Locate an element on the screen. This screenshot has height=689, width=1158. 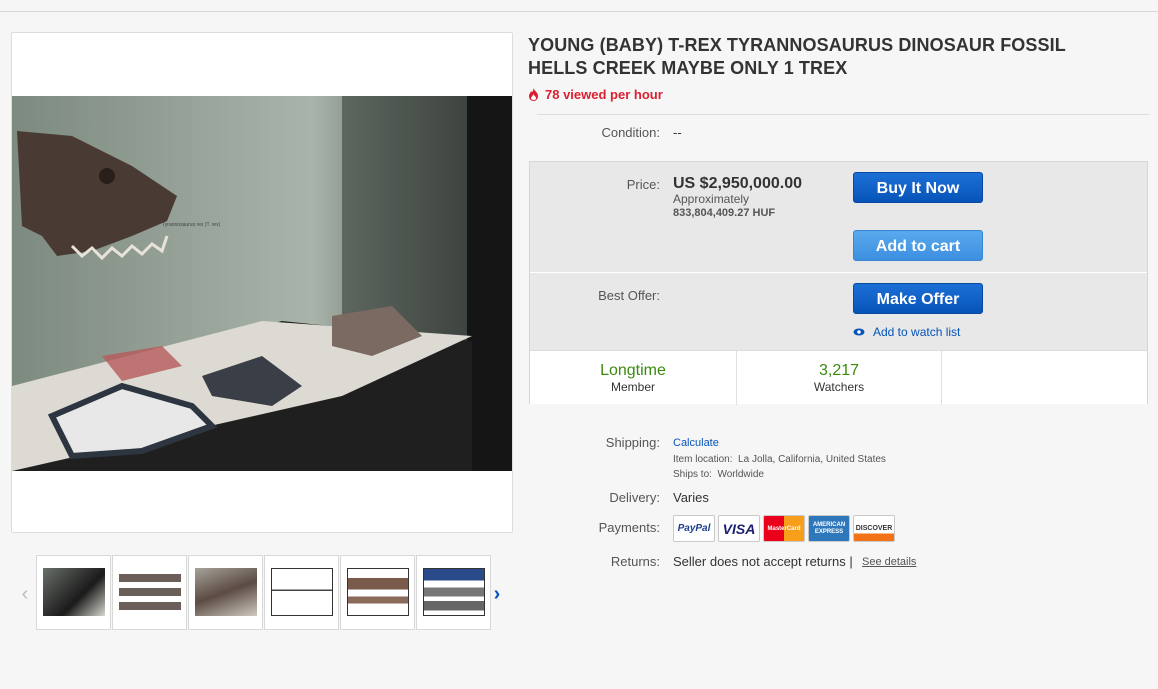
add-to-cart-button: Add to cart is located at coordinates (918, 245).